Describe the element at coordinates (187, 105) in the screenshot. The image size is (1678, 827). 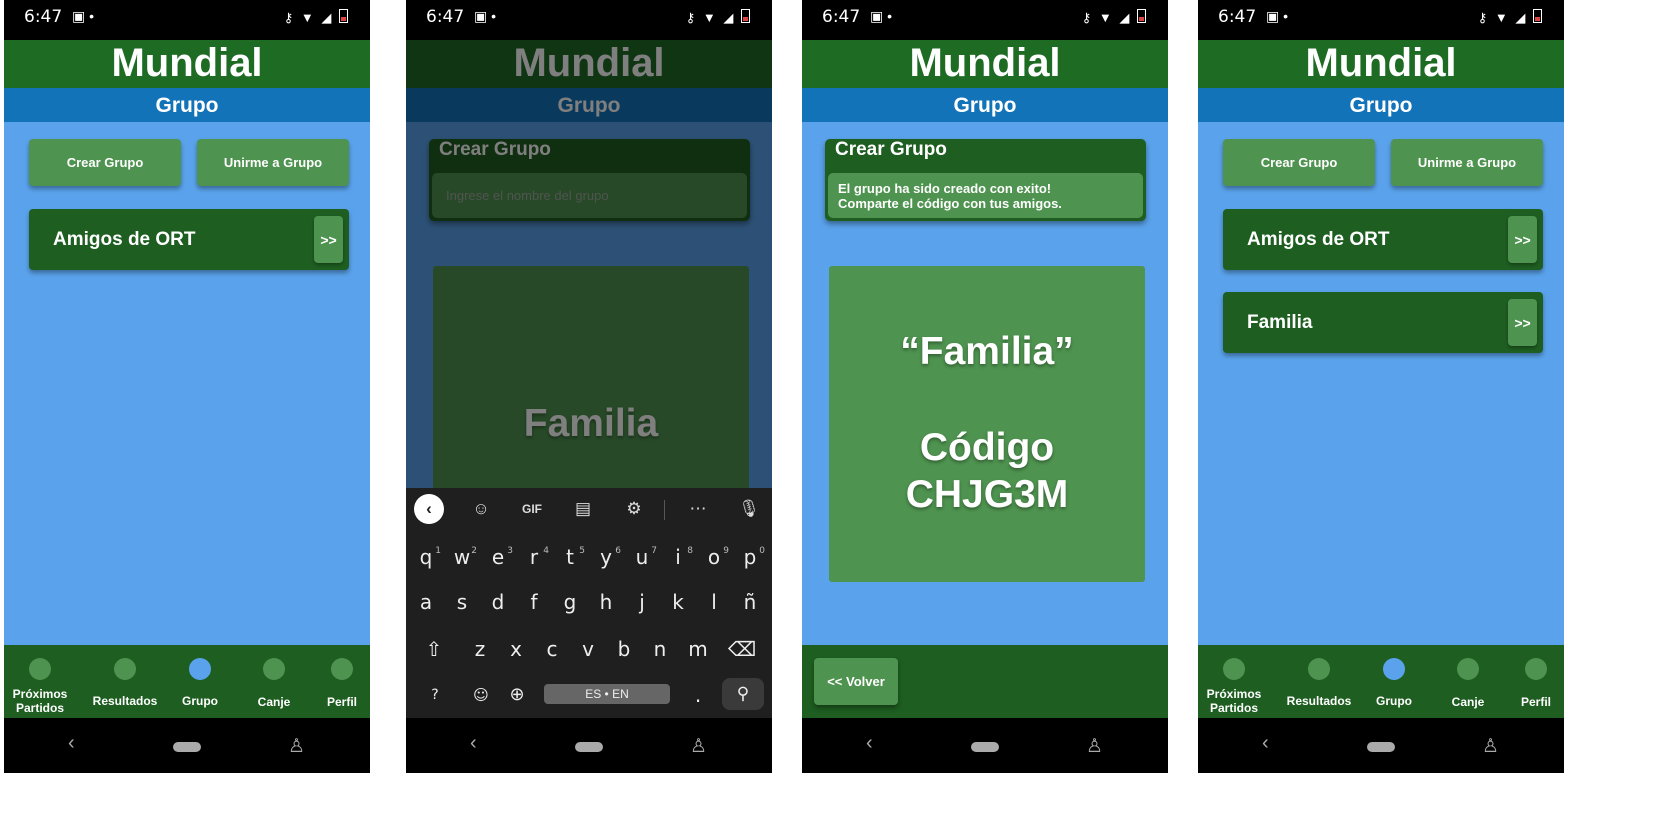
I see `section-title: Grupo` at that location.